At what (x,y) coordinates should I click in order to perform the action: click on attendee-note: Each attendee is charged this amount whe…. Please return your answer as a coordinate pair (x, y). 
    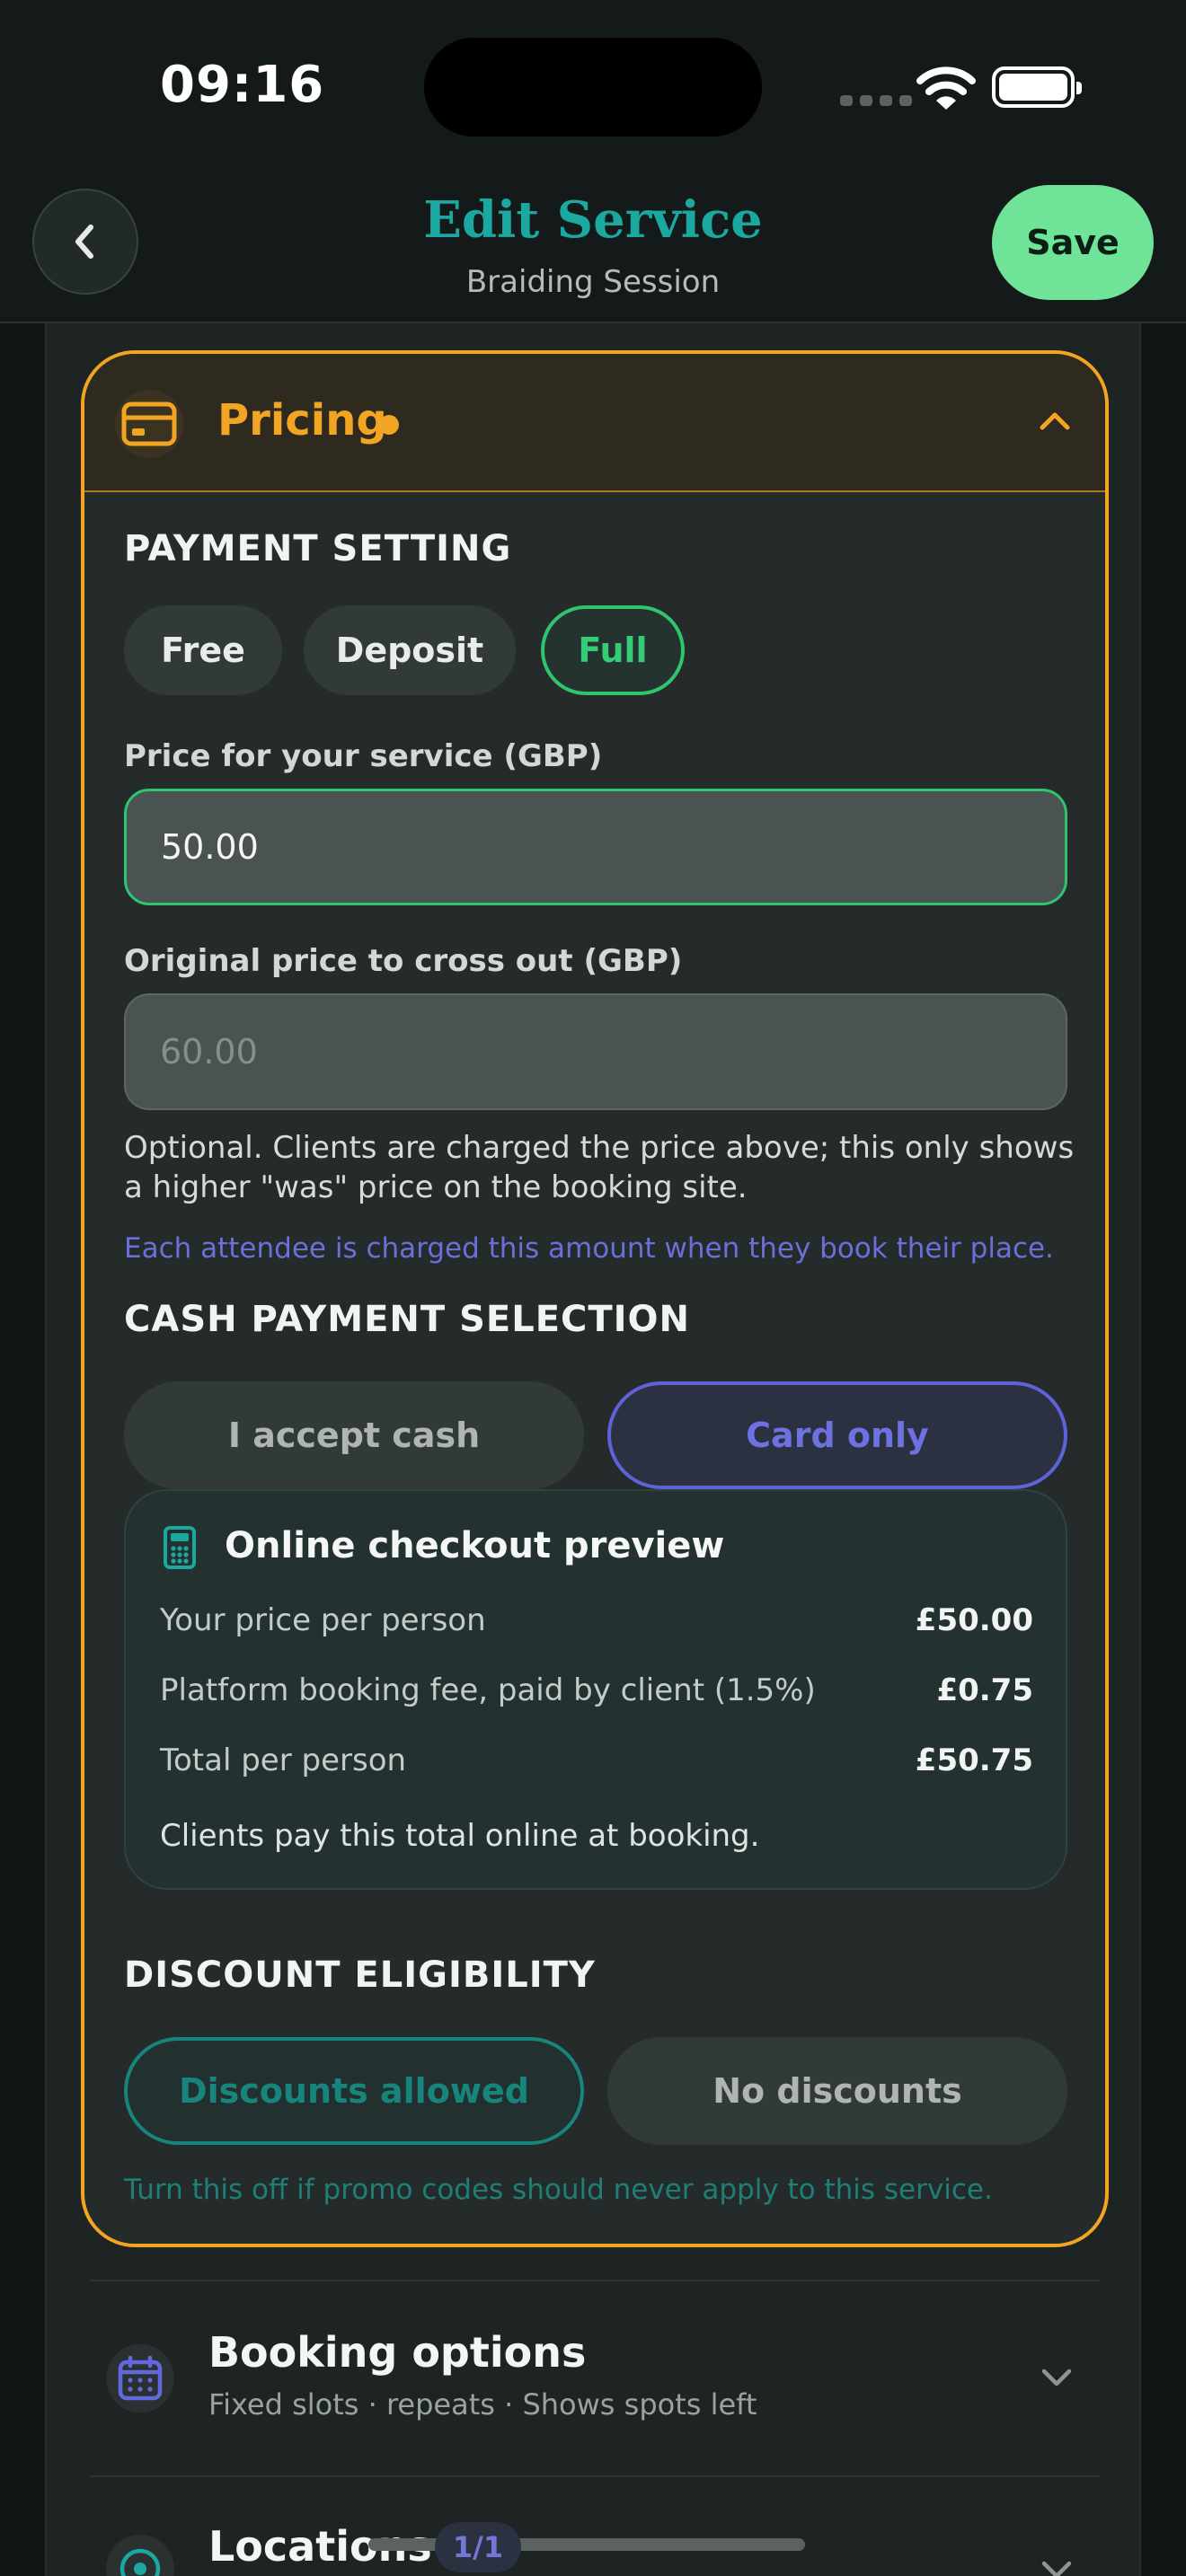
    Looking at the image, I should click on (589, 1248).